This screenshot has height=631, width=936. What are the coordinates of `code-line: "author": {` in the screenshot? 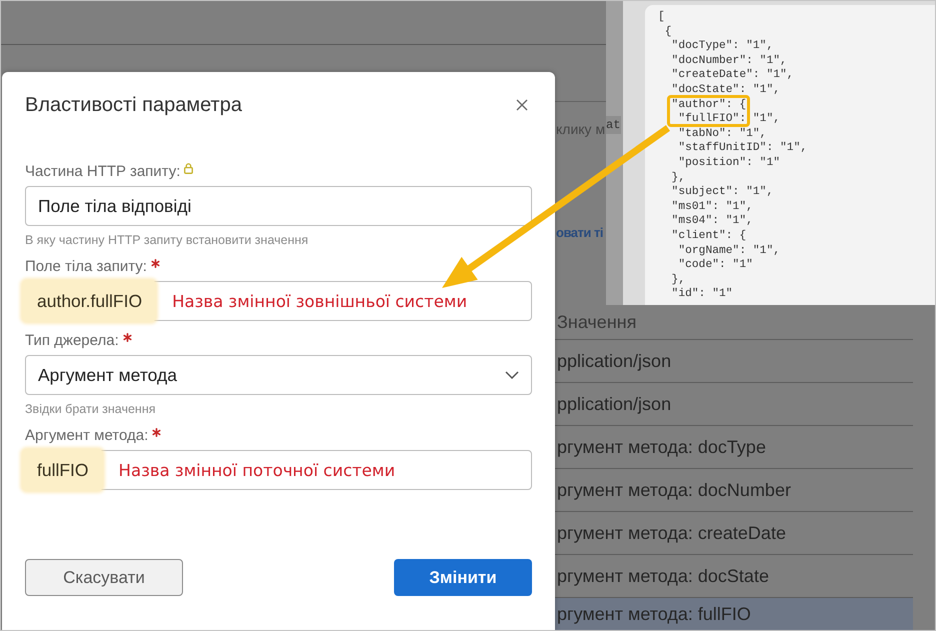 It's located at (709, 105).